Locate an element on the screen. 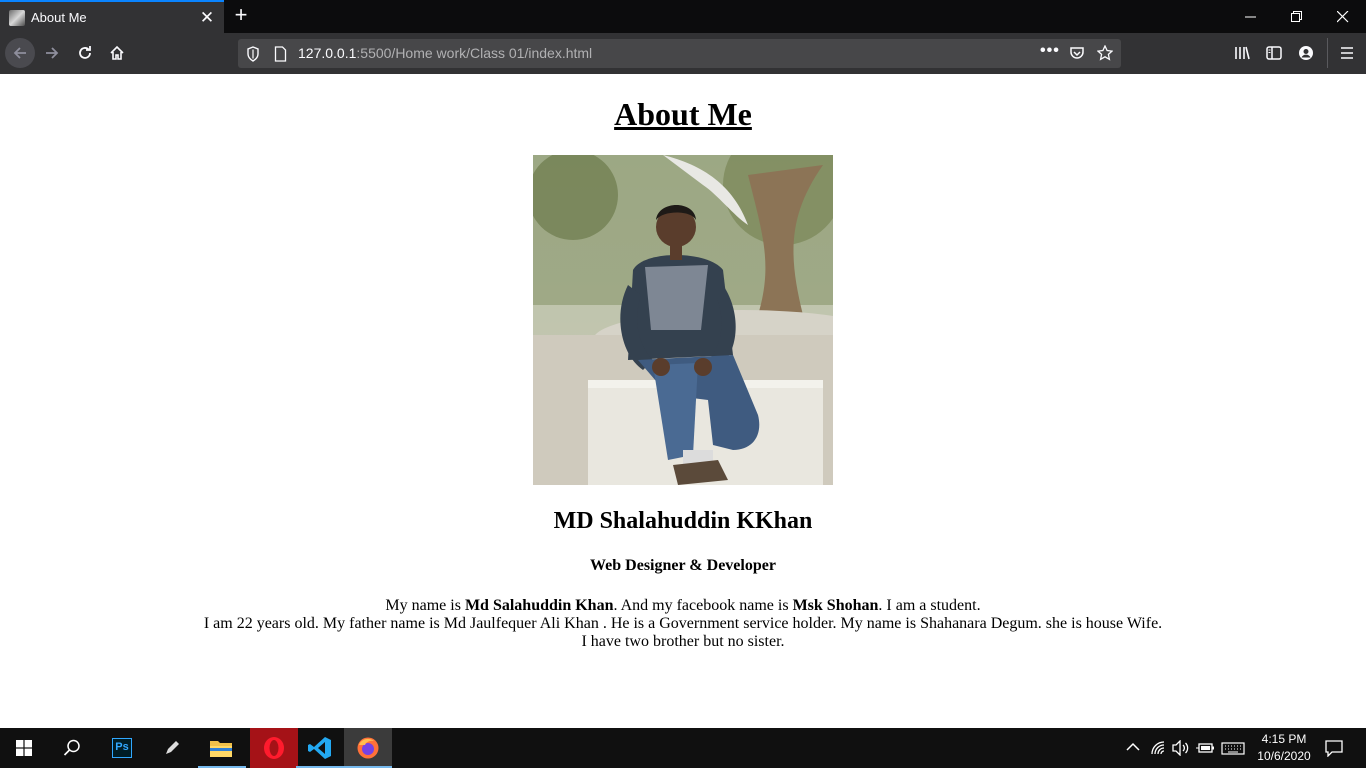 The height and width of the screenshot is (768, 1366). tab-close-icon: ✕ is located at coordinates (207, 18).